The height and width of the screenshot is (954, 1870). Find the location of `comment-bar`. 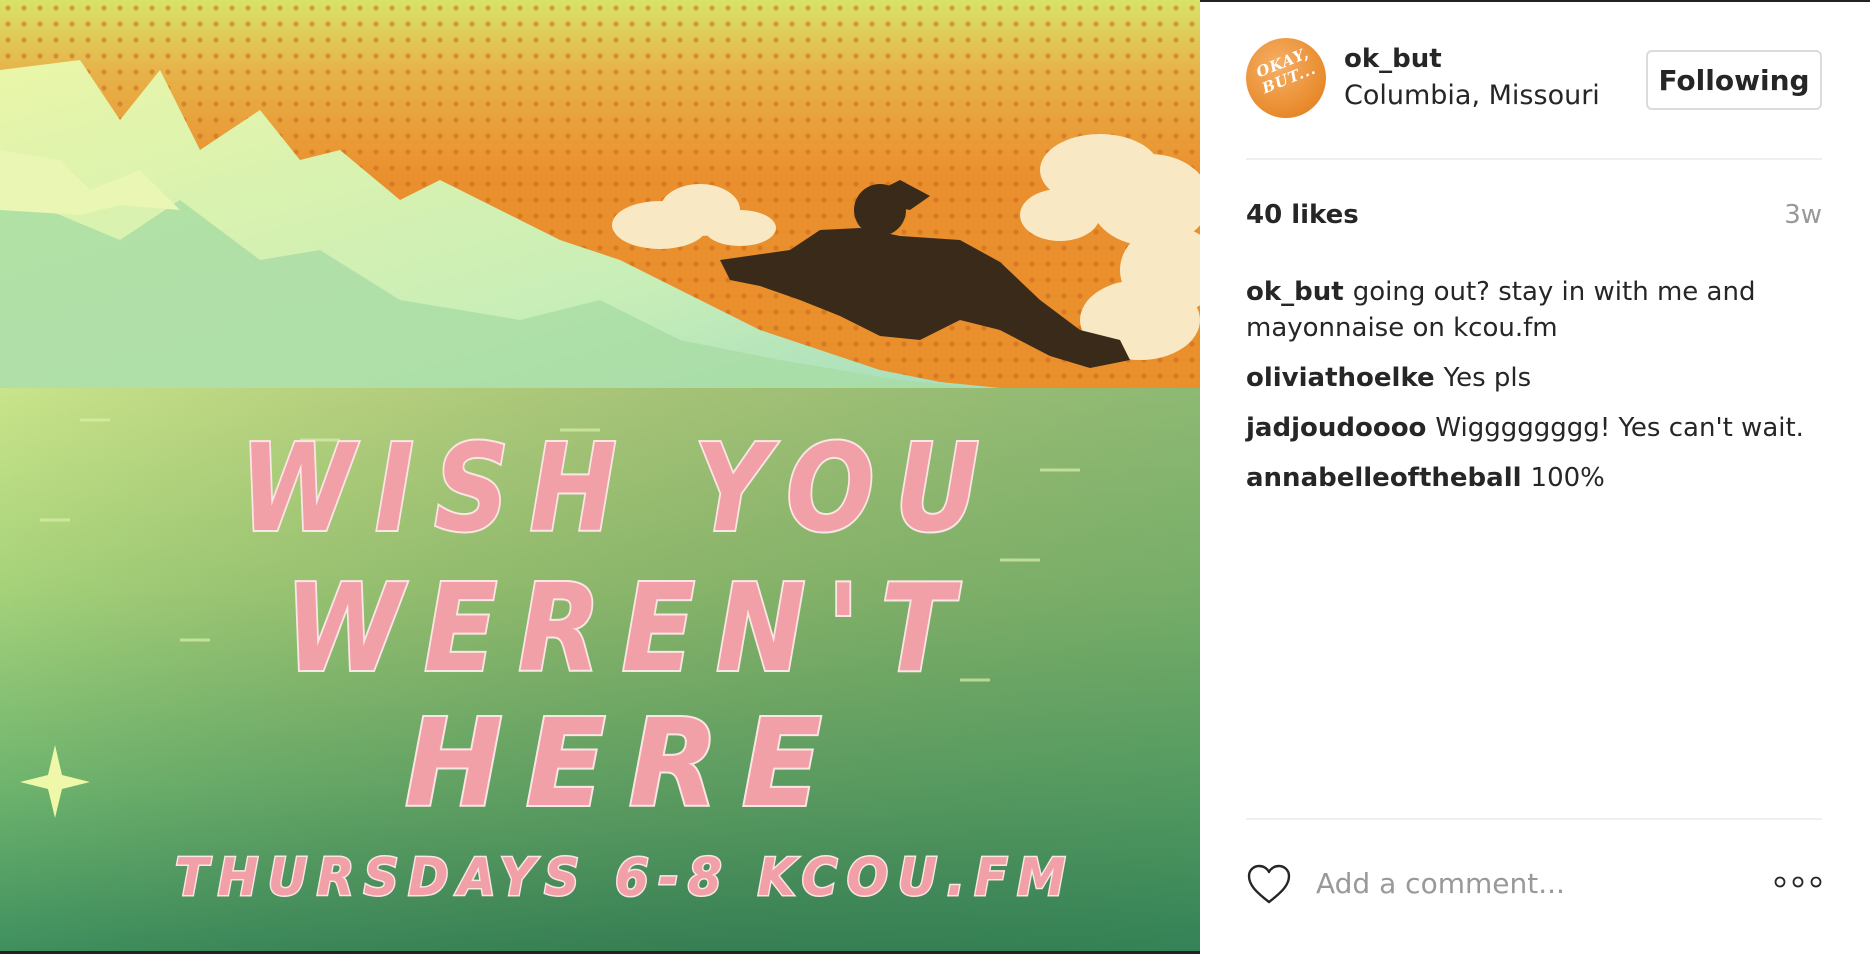

comment-bar is located at coordinates (1534, 885).